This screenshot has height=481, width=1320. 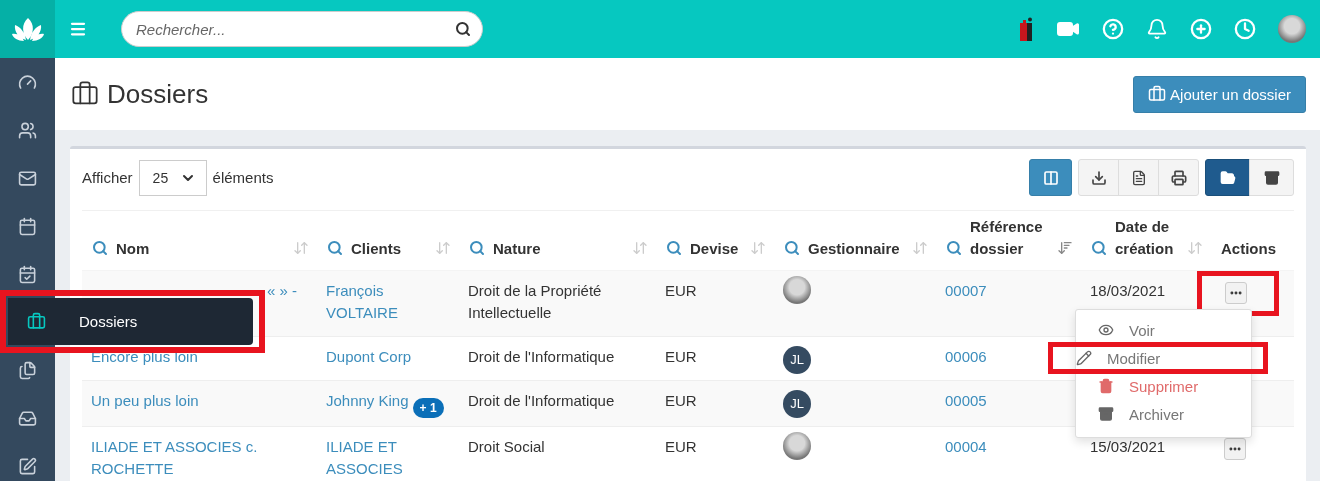 What do you see at coordinates (1106, 330) in the screenshot?
I see `eye-icon` at bounding box center [1106, 330].